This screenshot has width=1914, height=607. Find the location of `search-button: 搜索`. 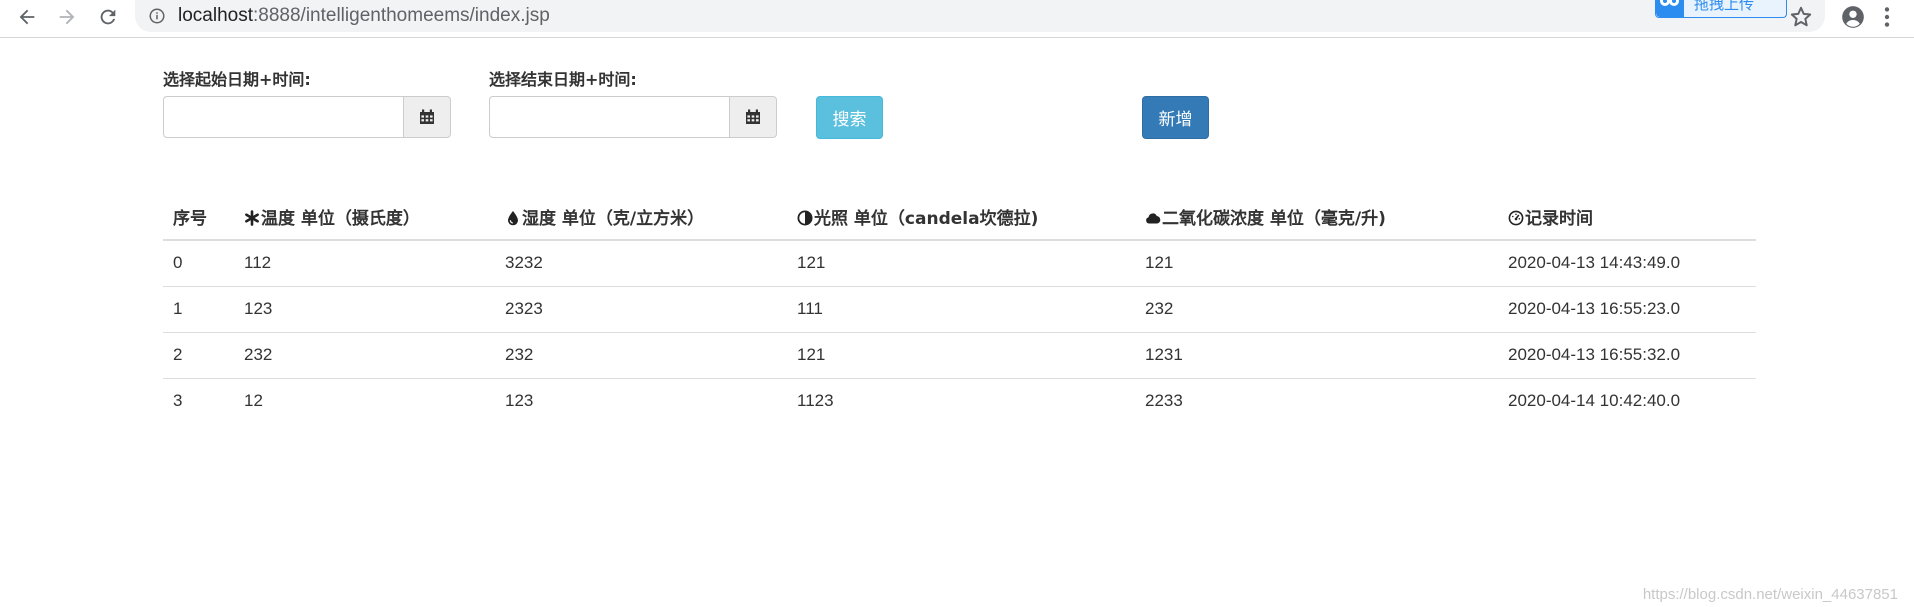

search-button: 搜索 is located at coordinates (849, 117).